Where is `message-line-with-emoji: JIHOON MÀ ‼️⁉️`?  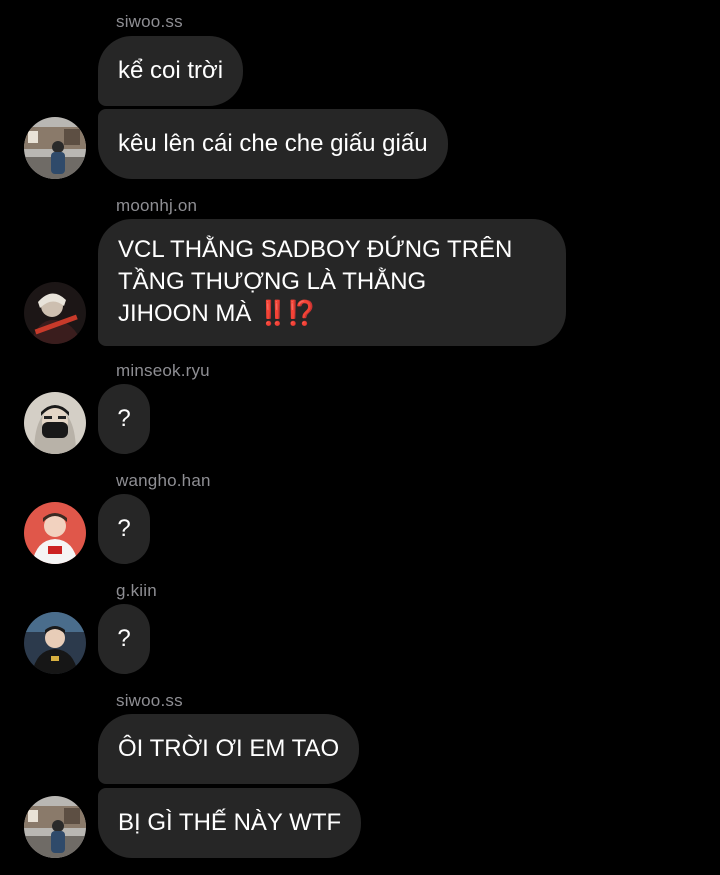 message-line-with-emoji: JIHOON MÀ ‼️⁉️ is located at coordinates (331, 314).